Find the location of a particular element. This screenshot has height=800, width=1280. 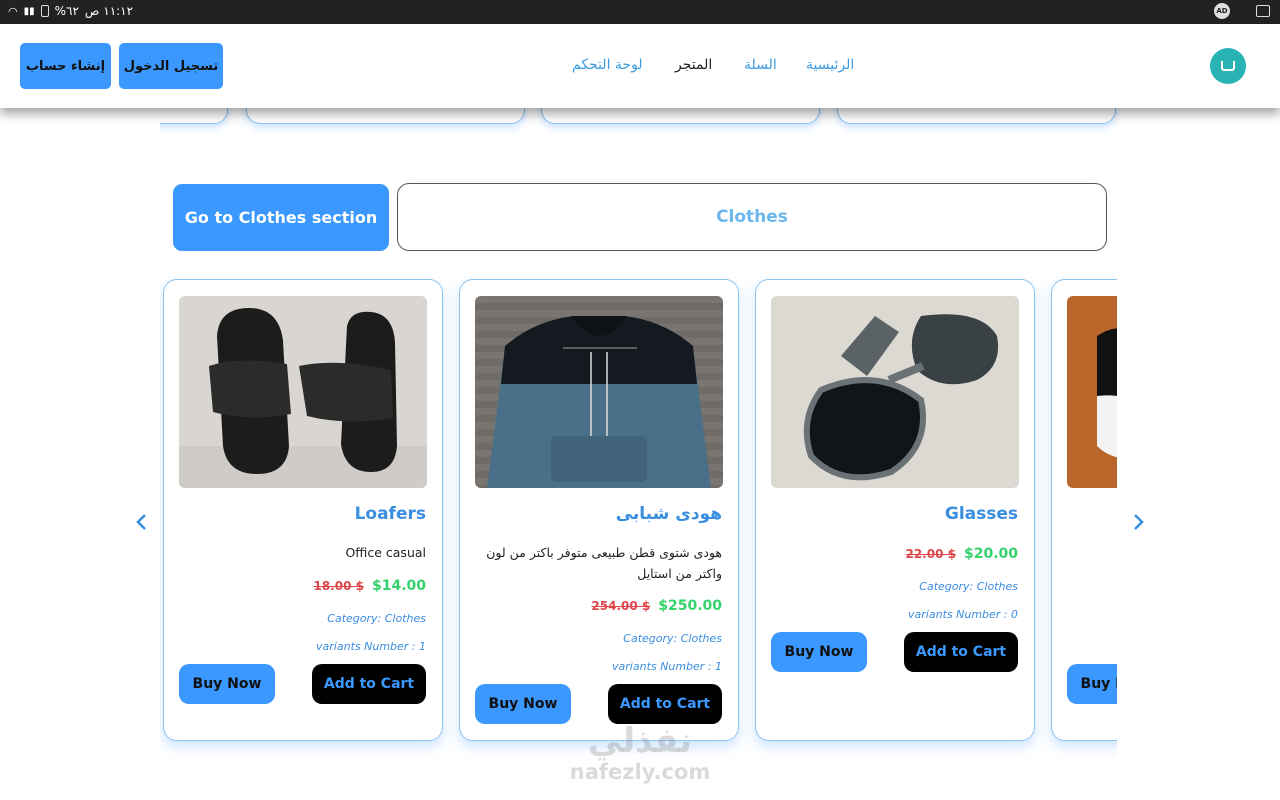

status-left: ١١:١٢ ص ٦٢% ▮▮ ◠ is located at coordinates (70, 11).